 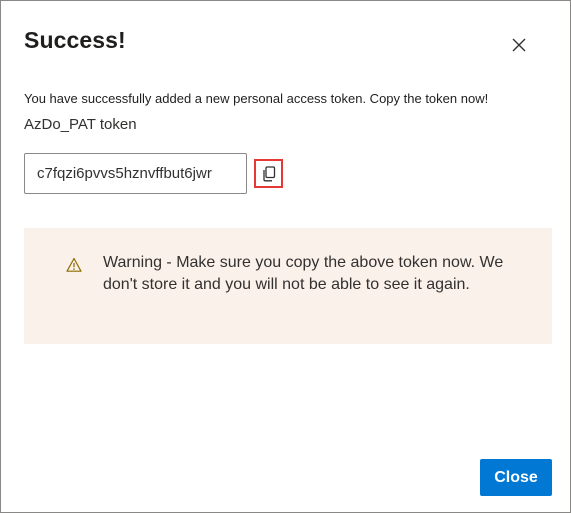 I want to click on copy-icon, so click(x=268, y=173).